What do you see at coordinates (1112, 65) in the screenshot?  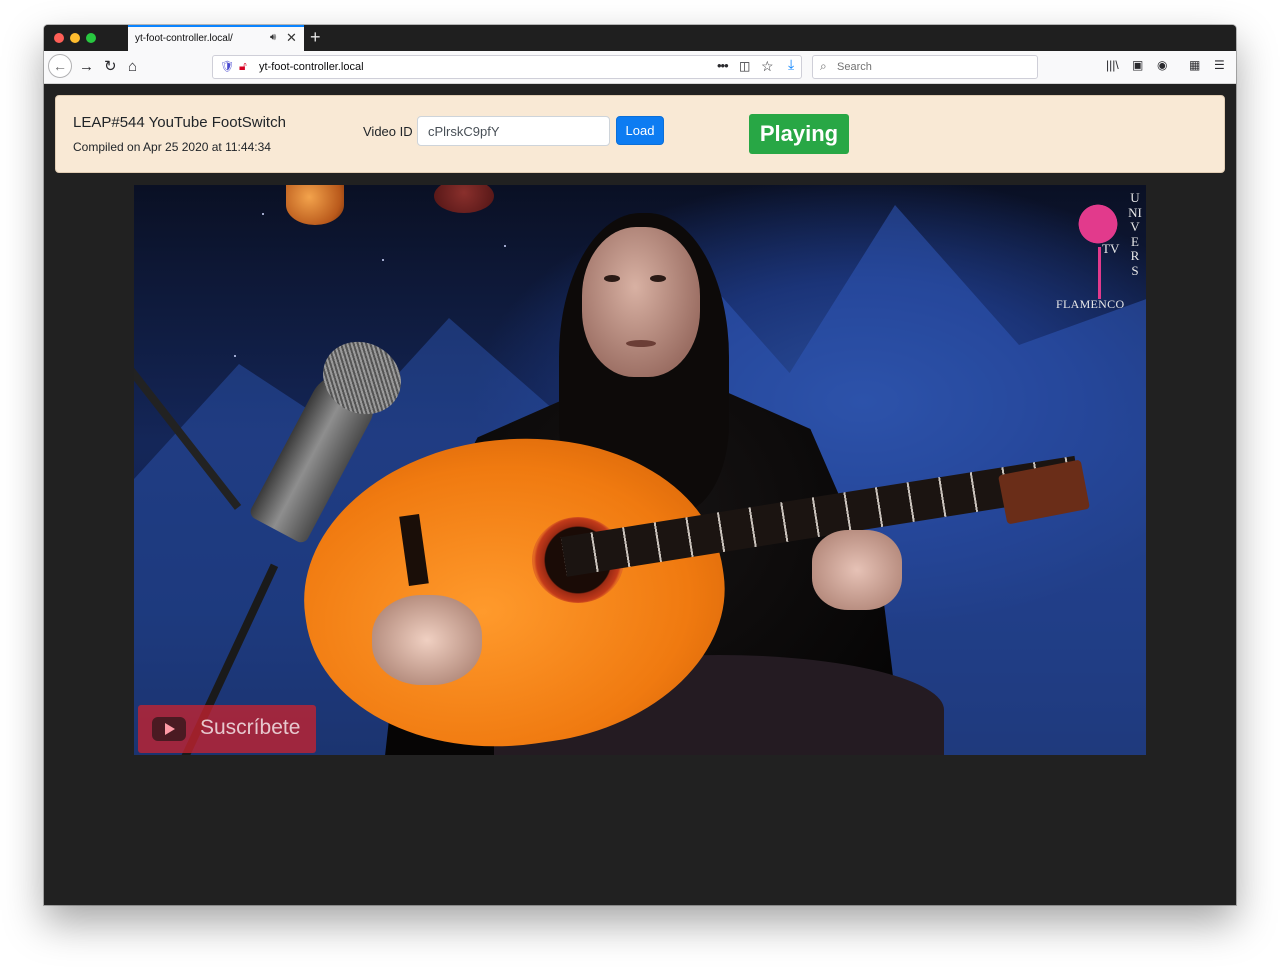 I see `library-icon: |||\` at bounding box center [1112, 65].